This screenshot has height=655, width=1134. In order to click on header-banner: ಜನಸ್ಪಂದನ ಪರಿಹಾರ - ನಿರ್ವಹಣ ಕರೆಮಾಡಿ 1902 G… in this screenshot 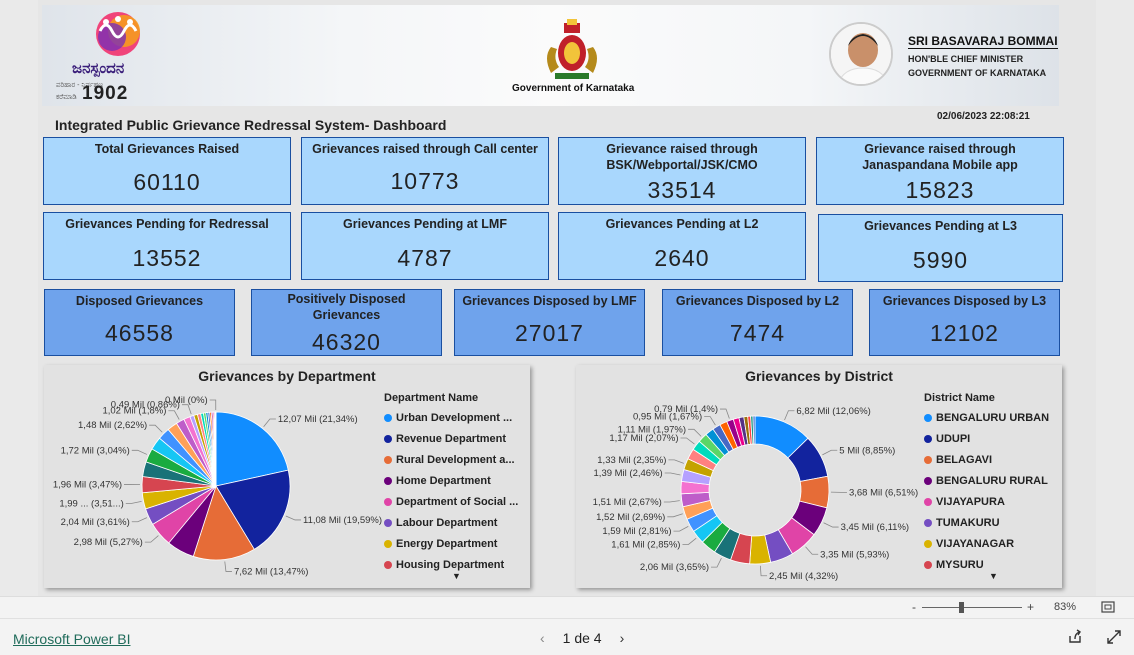, I will do `click(550, 55)`.